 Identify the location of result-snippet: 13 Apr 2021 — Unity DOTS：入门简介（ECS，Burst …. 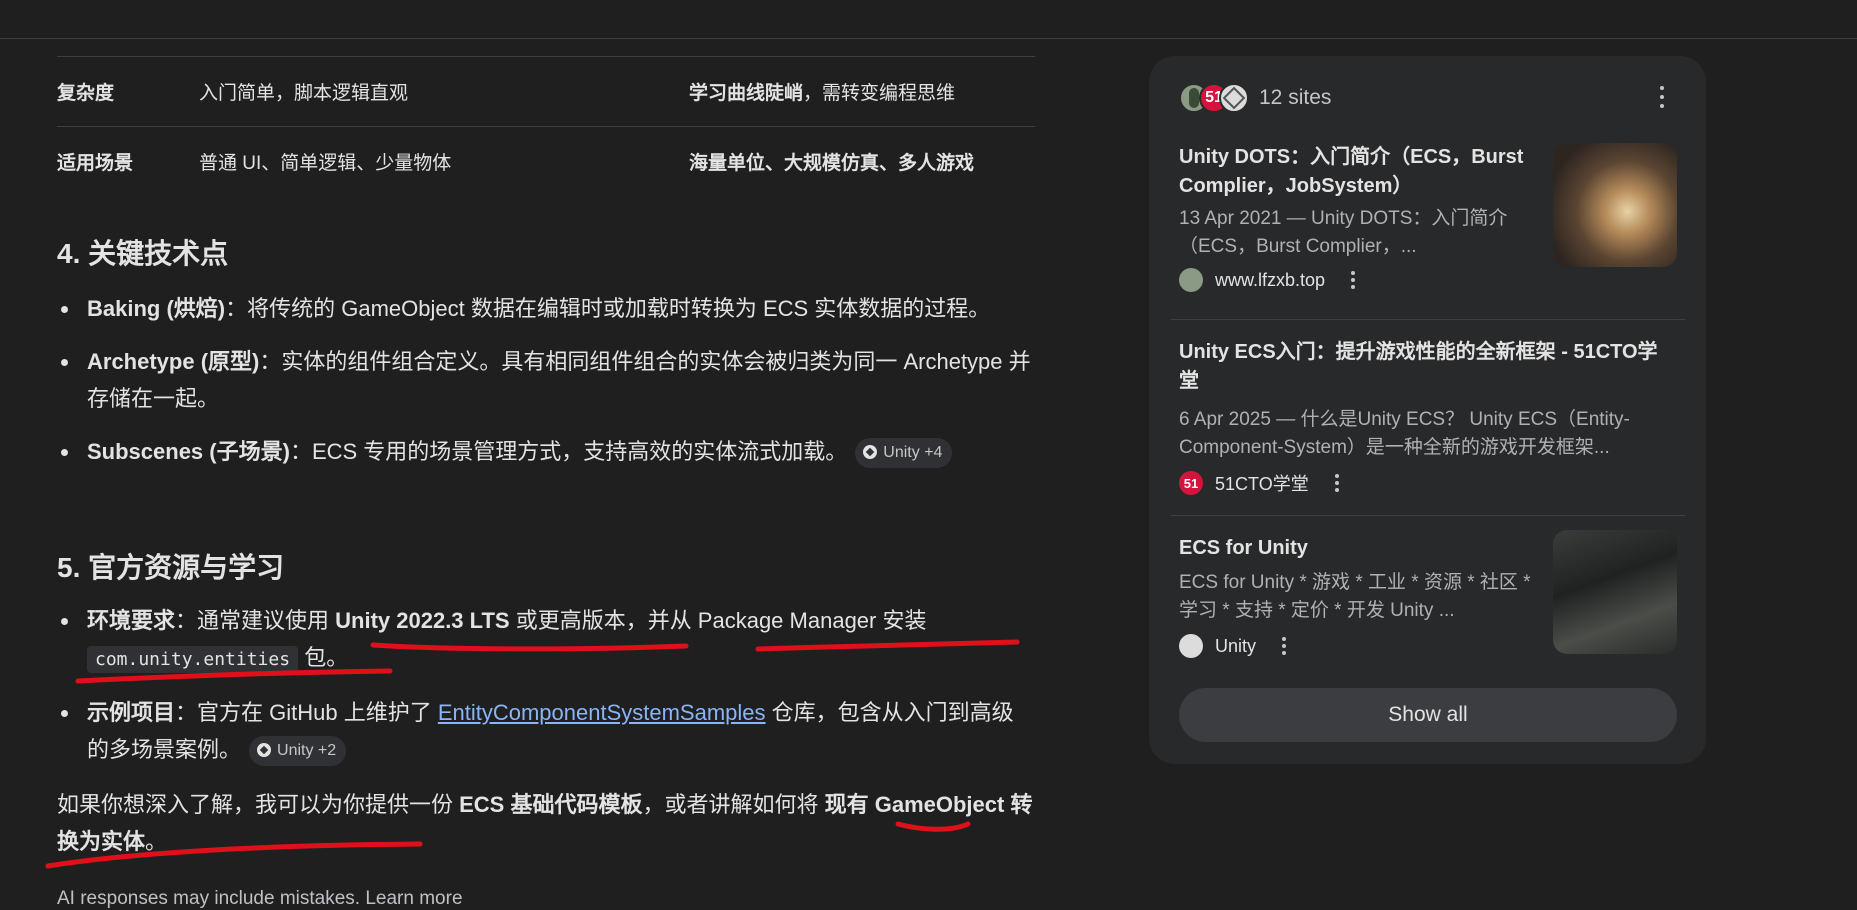
(1343, 232).